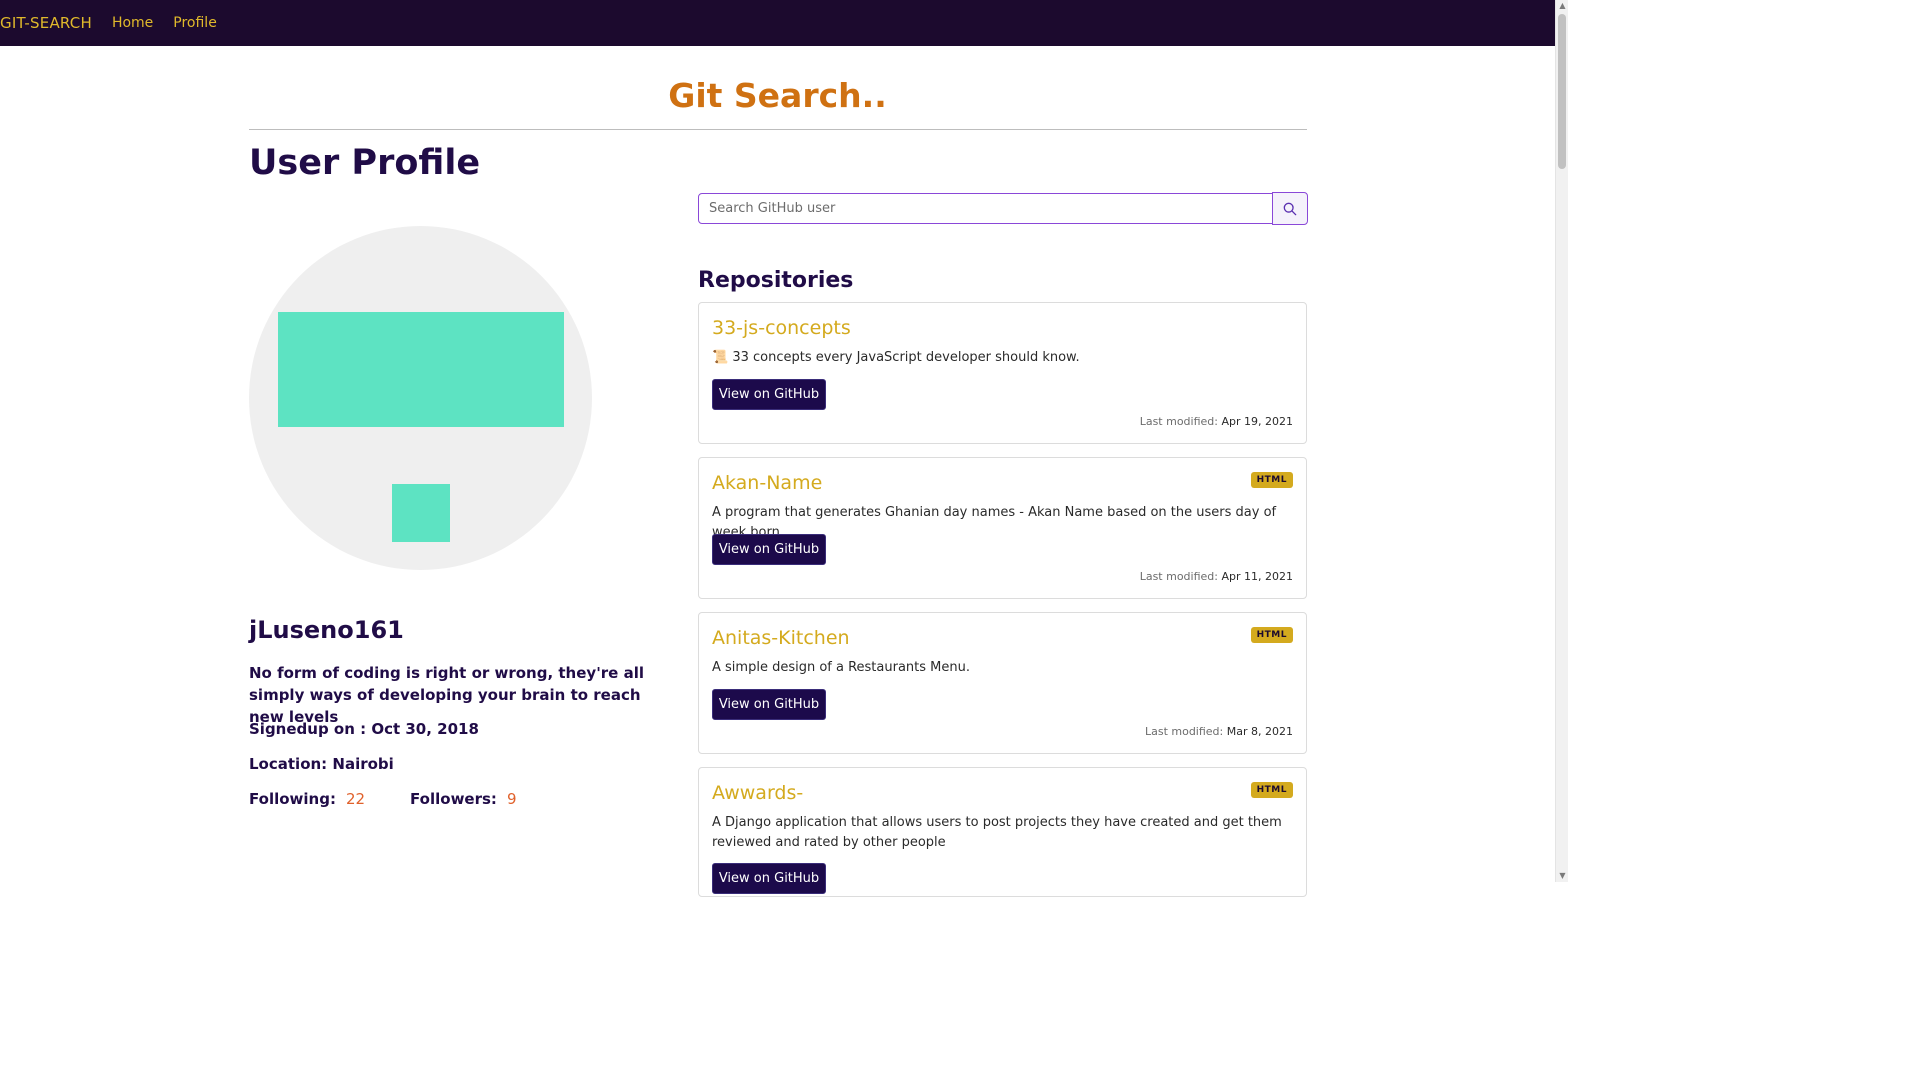 The height and width of the screenshot is (1080, 1920). What do you see at coordinates (365, 163) in the screenshot?
I see `user-profile-heading: User Profile` at bounding box center [365, 163].